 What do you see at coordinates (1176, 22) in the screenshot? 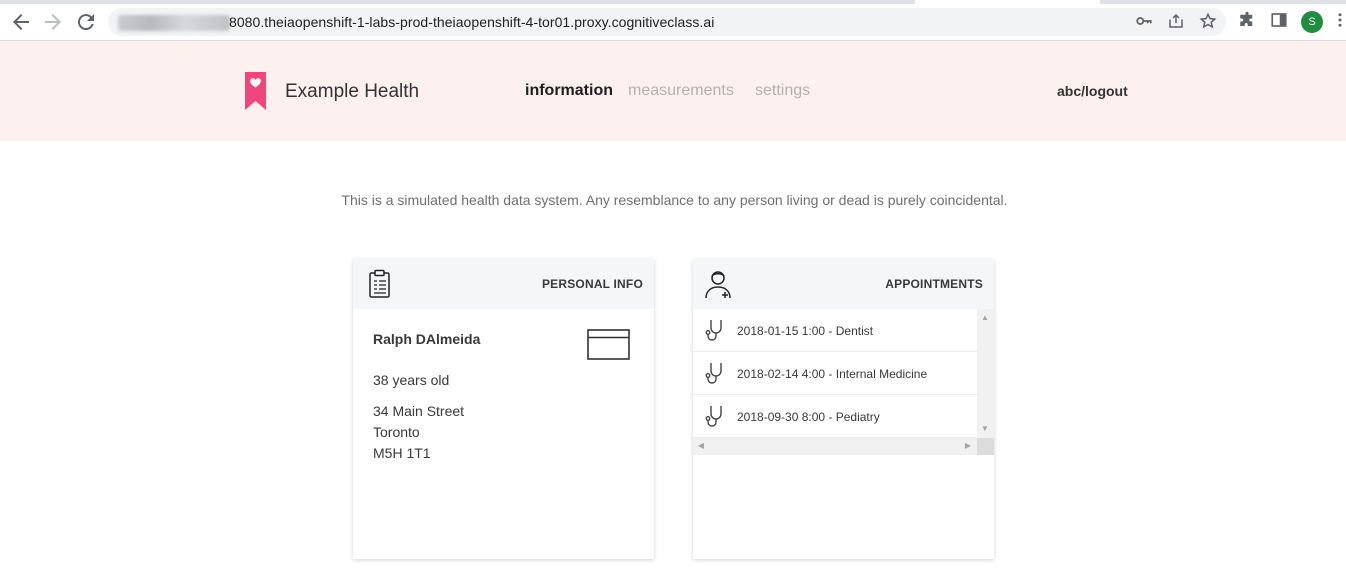
I see `share-icon` at bounding box center [1176, 22].